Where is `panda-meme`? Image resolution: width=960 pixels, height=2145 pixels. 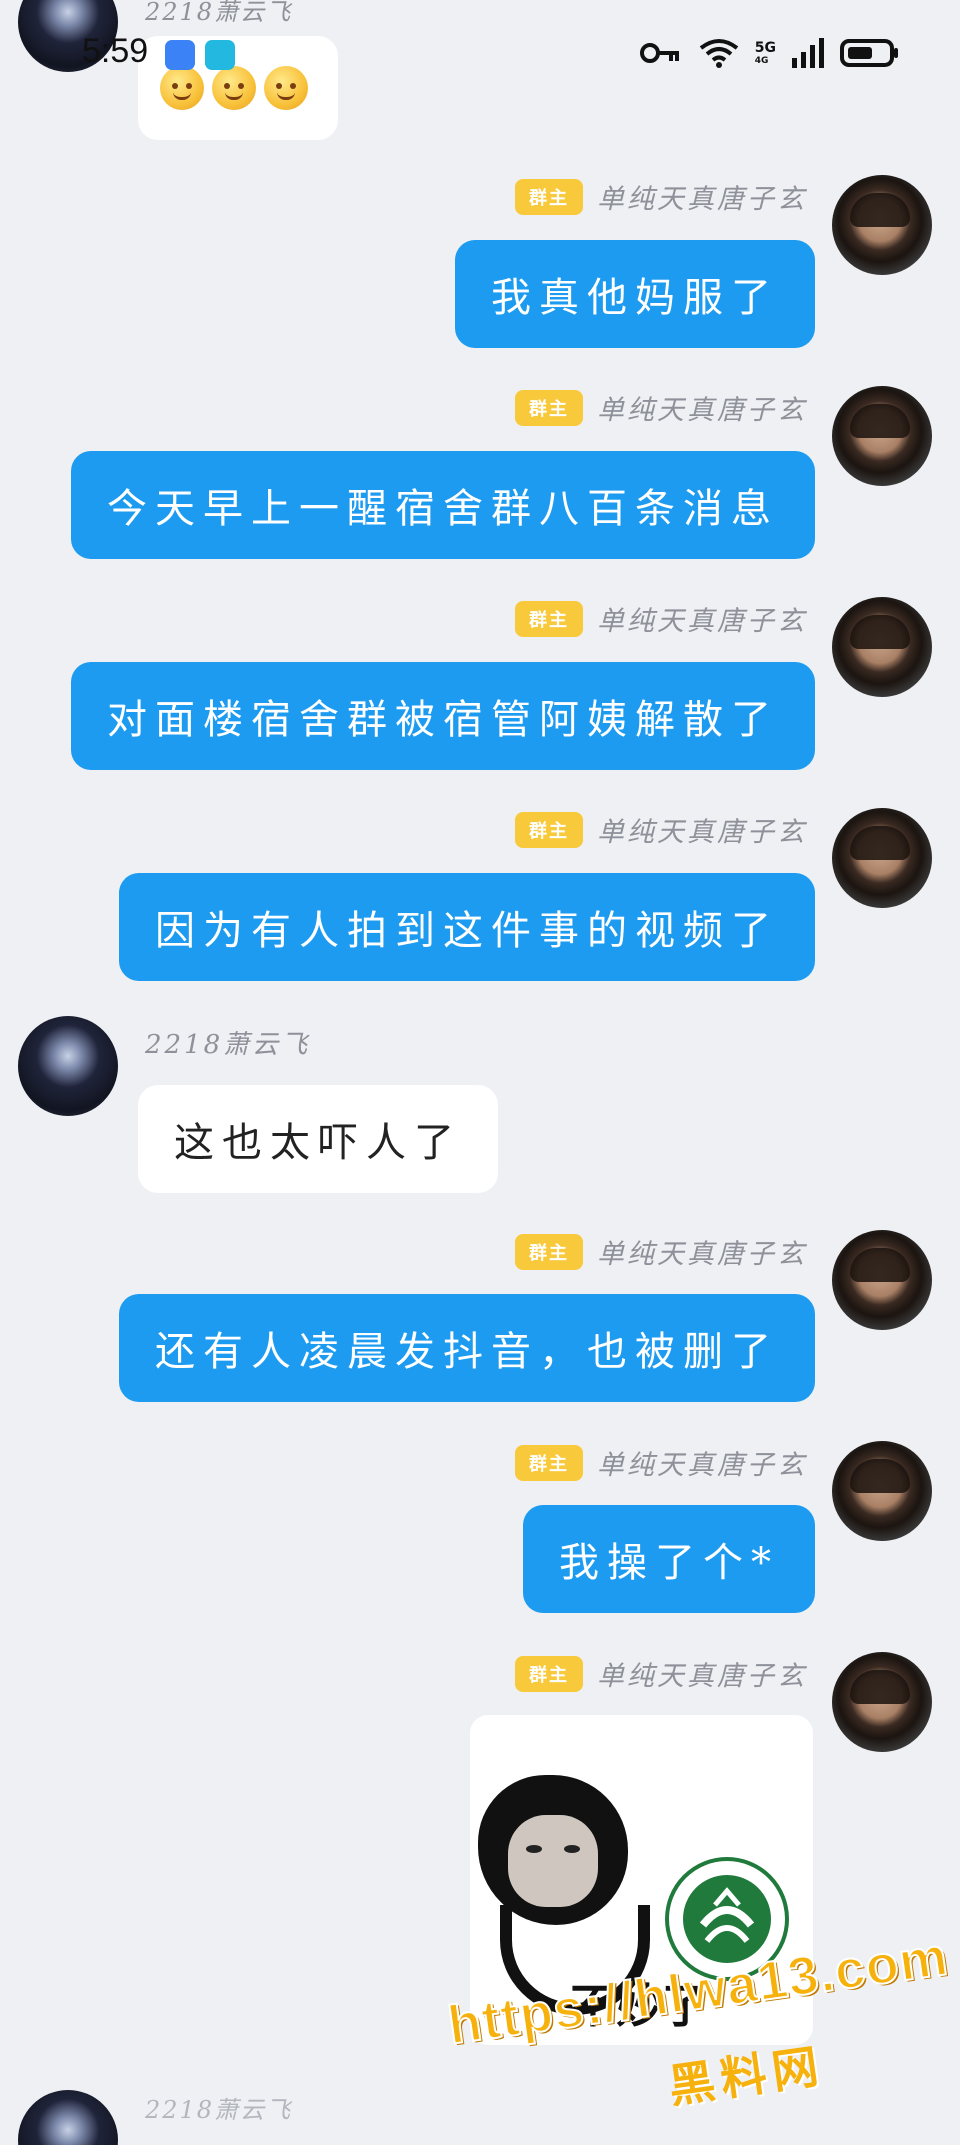 panda-meme is located at coordinates (553, 1850).